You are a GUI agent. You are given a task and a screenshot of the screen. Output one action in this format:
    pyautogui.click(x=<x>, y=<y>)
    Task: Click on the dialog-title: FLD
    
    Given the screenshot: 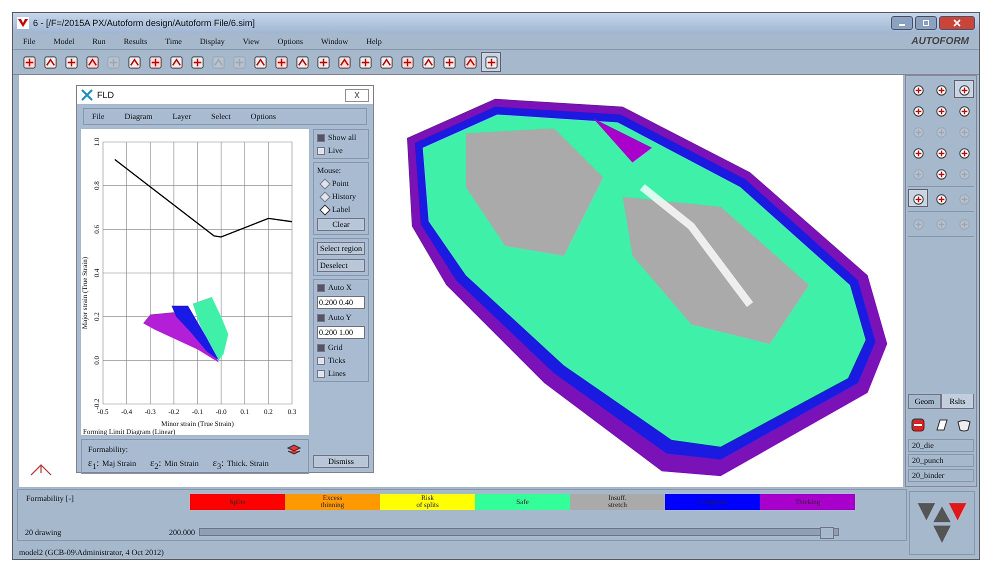 What is the action you would take?
    pyautogui.click(x=105, y=95)
    